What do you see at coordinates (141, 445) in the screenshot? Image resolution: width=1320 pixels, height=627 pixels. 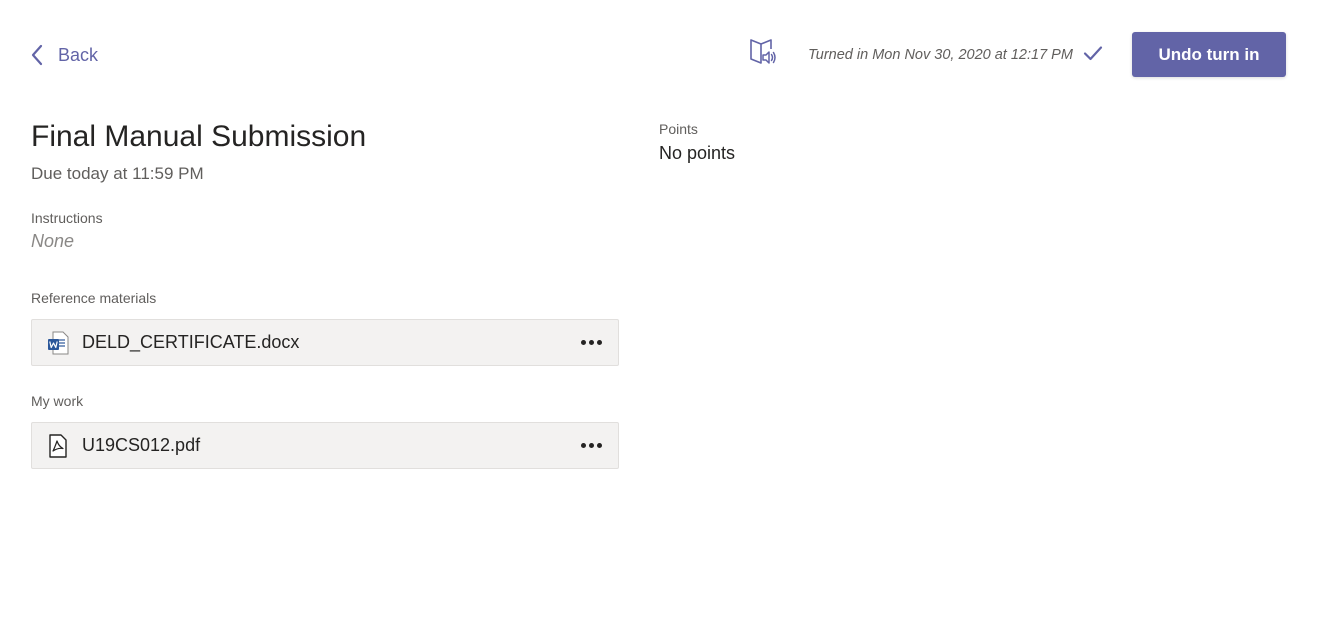 I see `my-work-file-name: U19CS012.pdf` at bounding box center [141, 445].